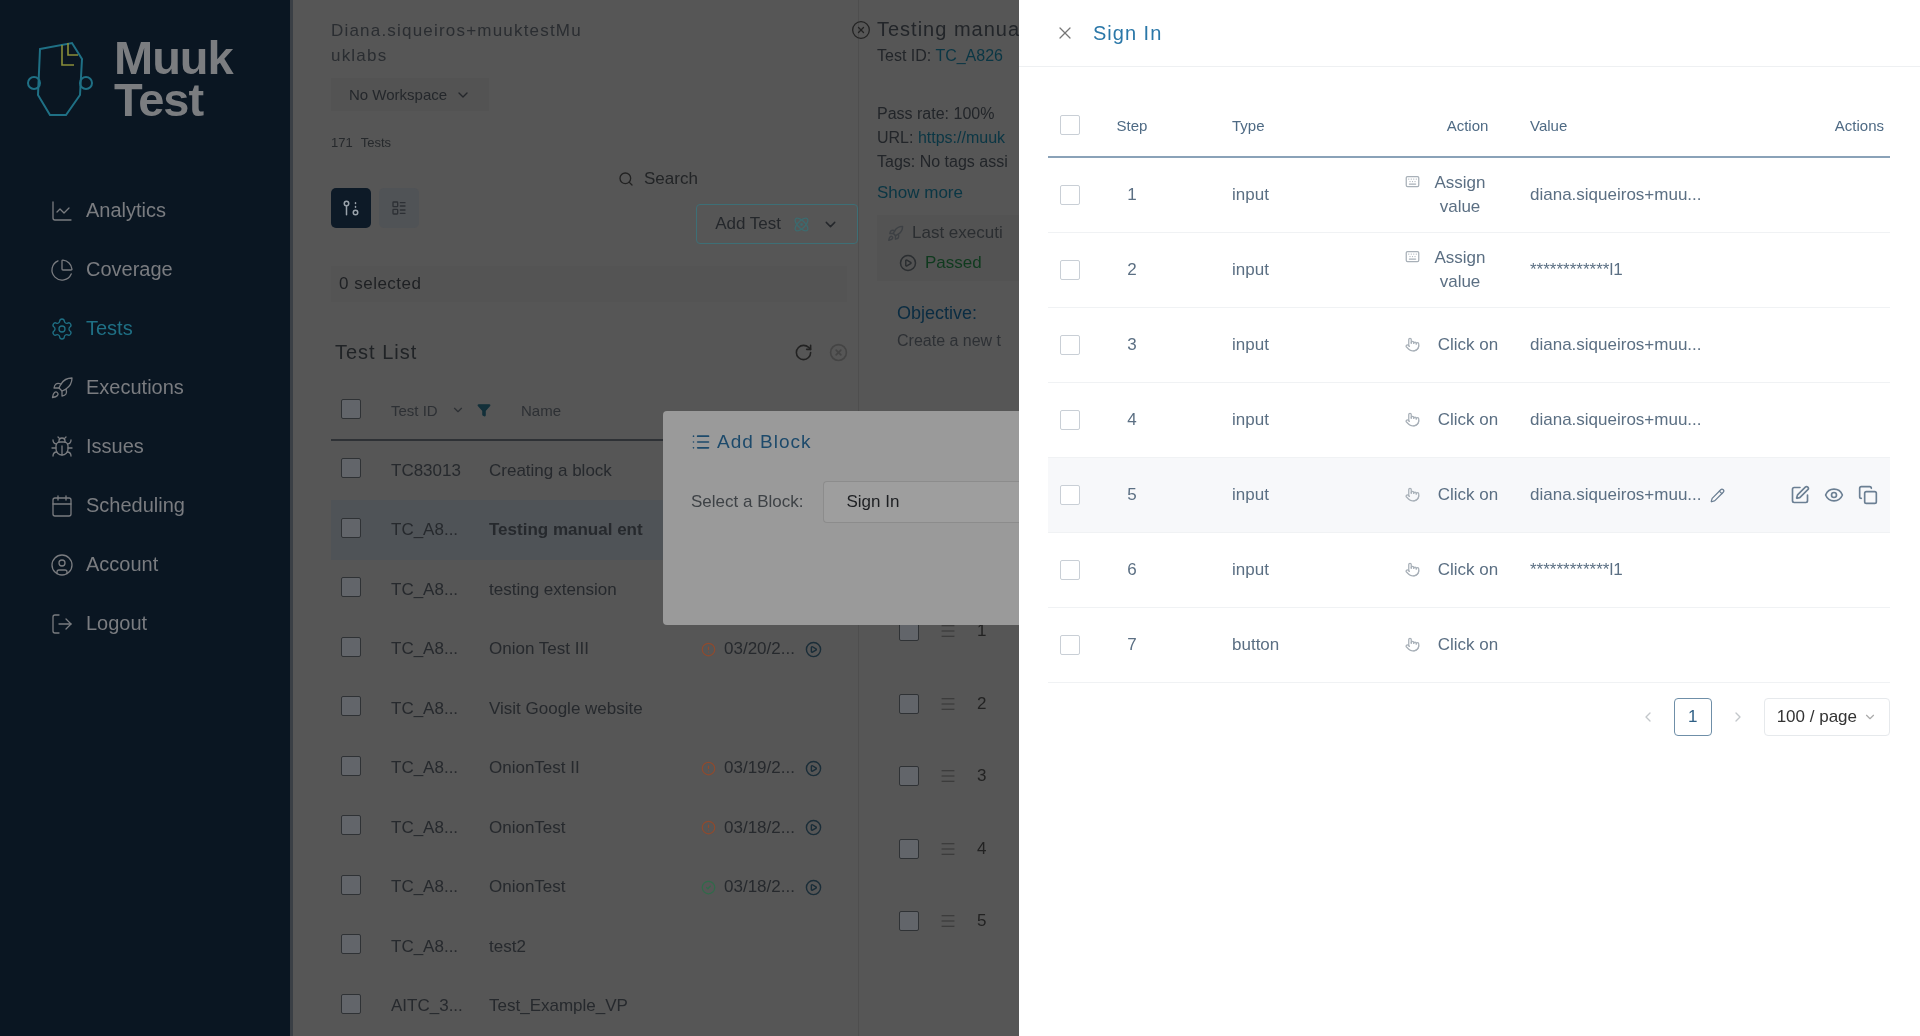 This screenshot has height=1036, width=1920. What do you see at coordinates (1859, 125) in the screenshot?
I see `column-header: Actions` at bounding box center [1859, 125].